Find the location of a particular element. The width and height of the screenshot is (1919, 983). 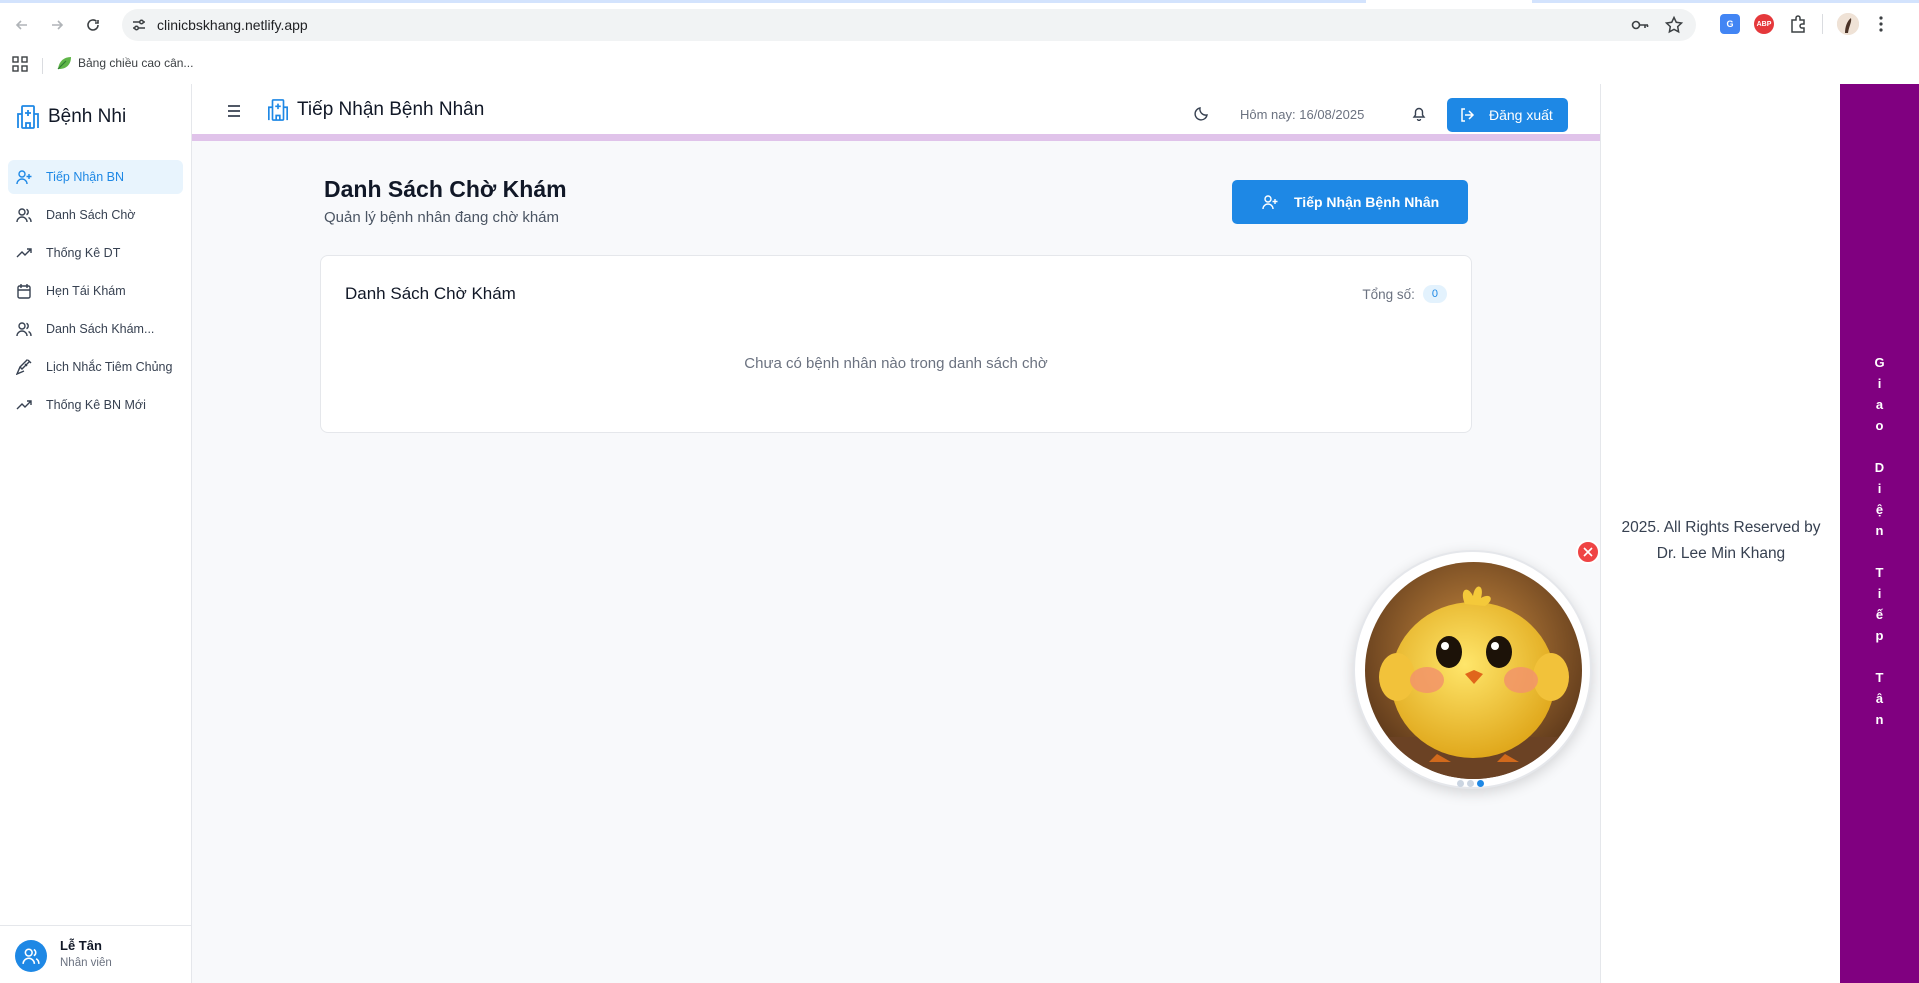

moon-icon is located at coordinates (1202, 113).